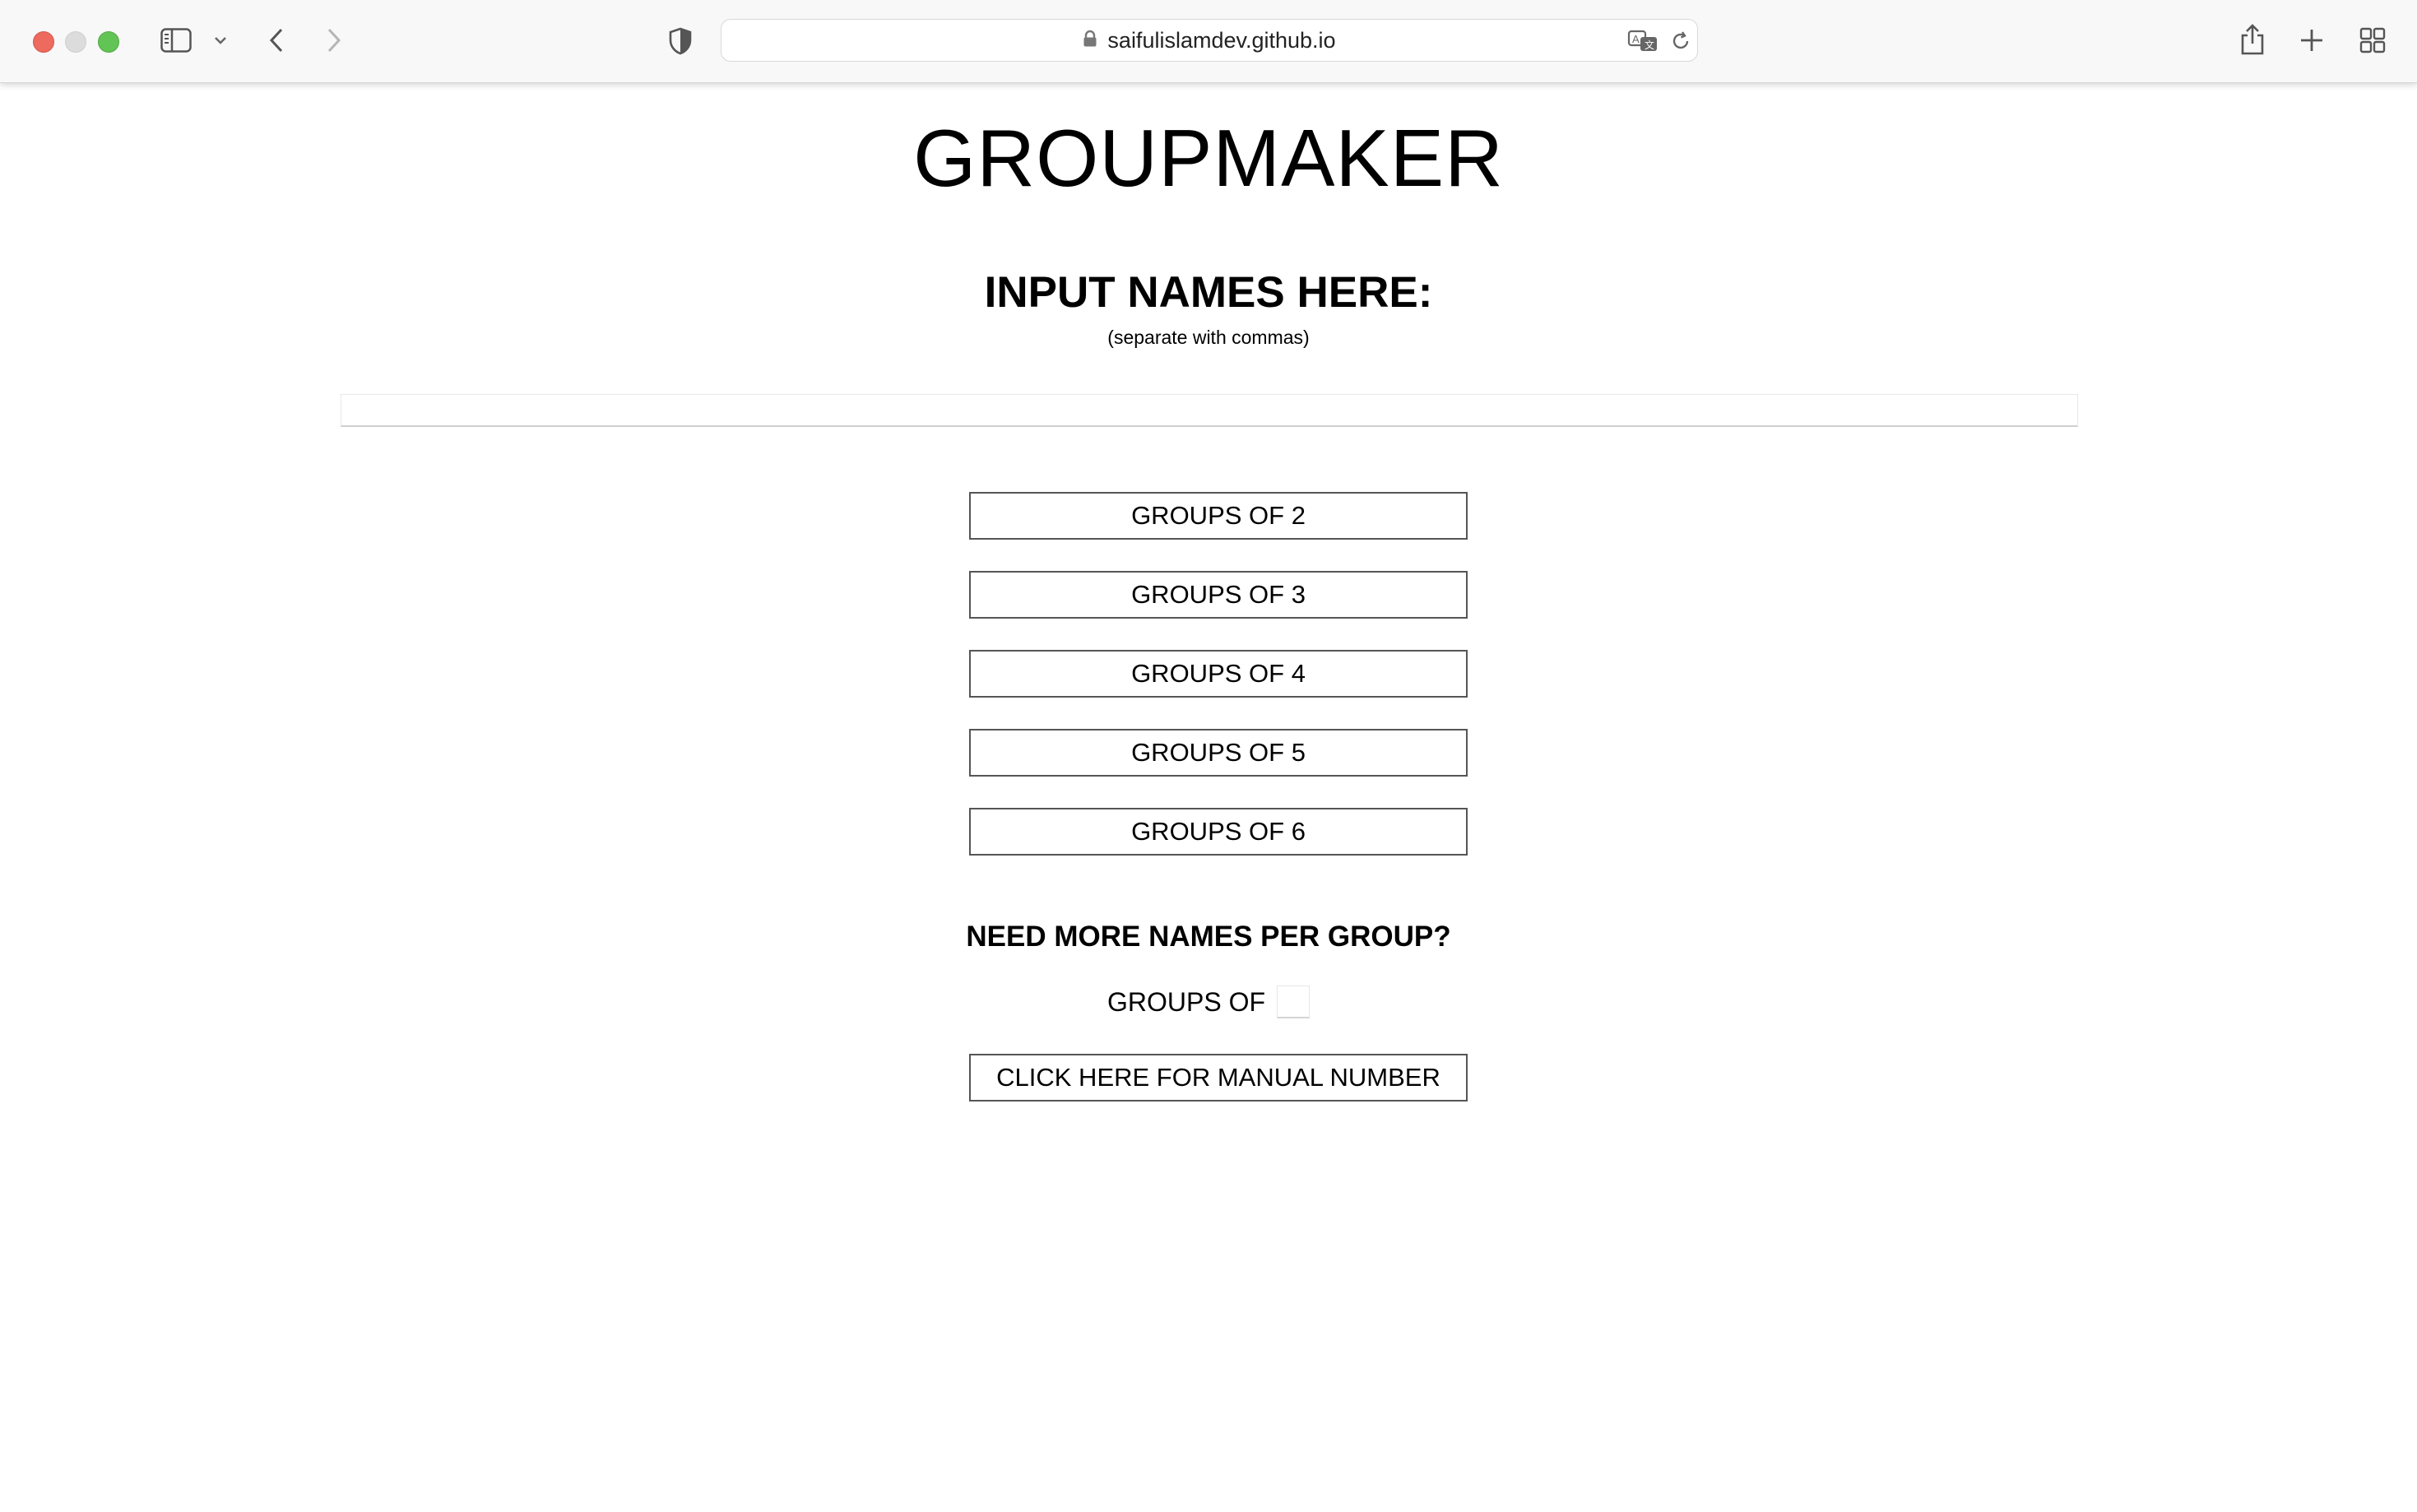 The width and height of the screenshot is (2417, 1512). What do you see at coordinates (220, 40) in the screenshot?
I see `chevron-down-icon` at bounding box center [220, 40].